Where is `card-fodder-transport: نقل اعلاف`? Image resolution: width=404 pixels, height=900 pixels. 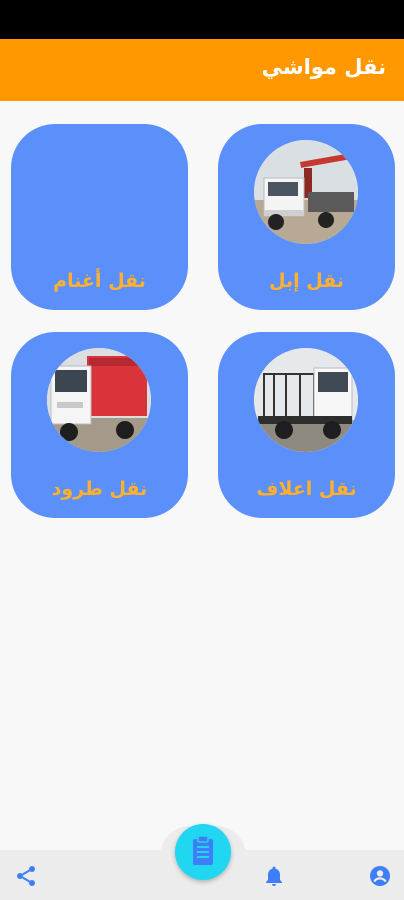
card-fodder-transport: نقل اعلاف is located at coordinates (306, 425).